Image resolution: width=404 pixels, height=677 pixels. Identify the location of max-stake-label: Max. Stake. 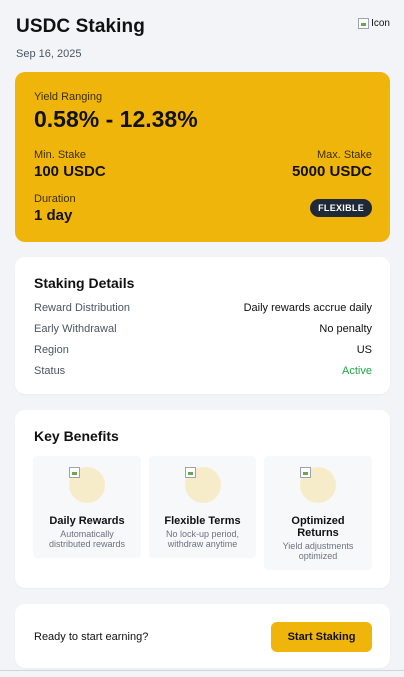
(344, 155).